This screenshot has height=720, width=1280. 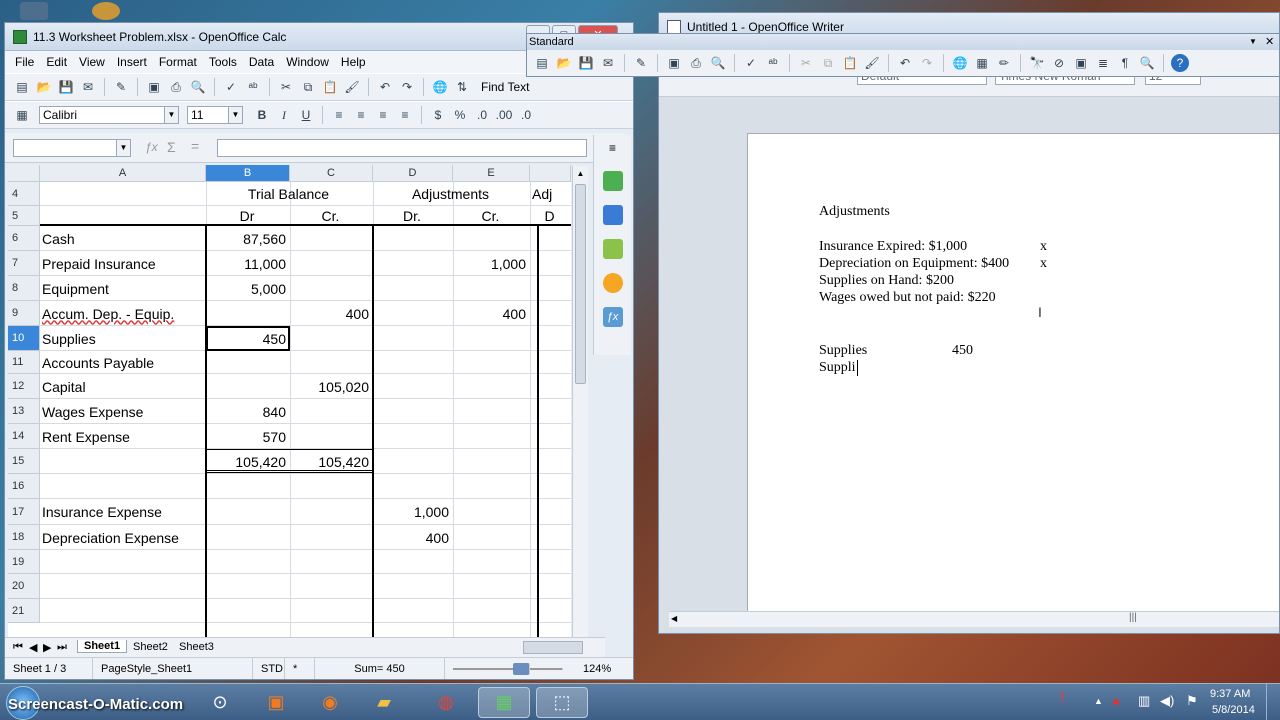 I want to click on column-header-d: D, so click(x=413, y=173).